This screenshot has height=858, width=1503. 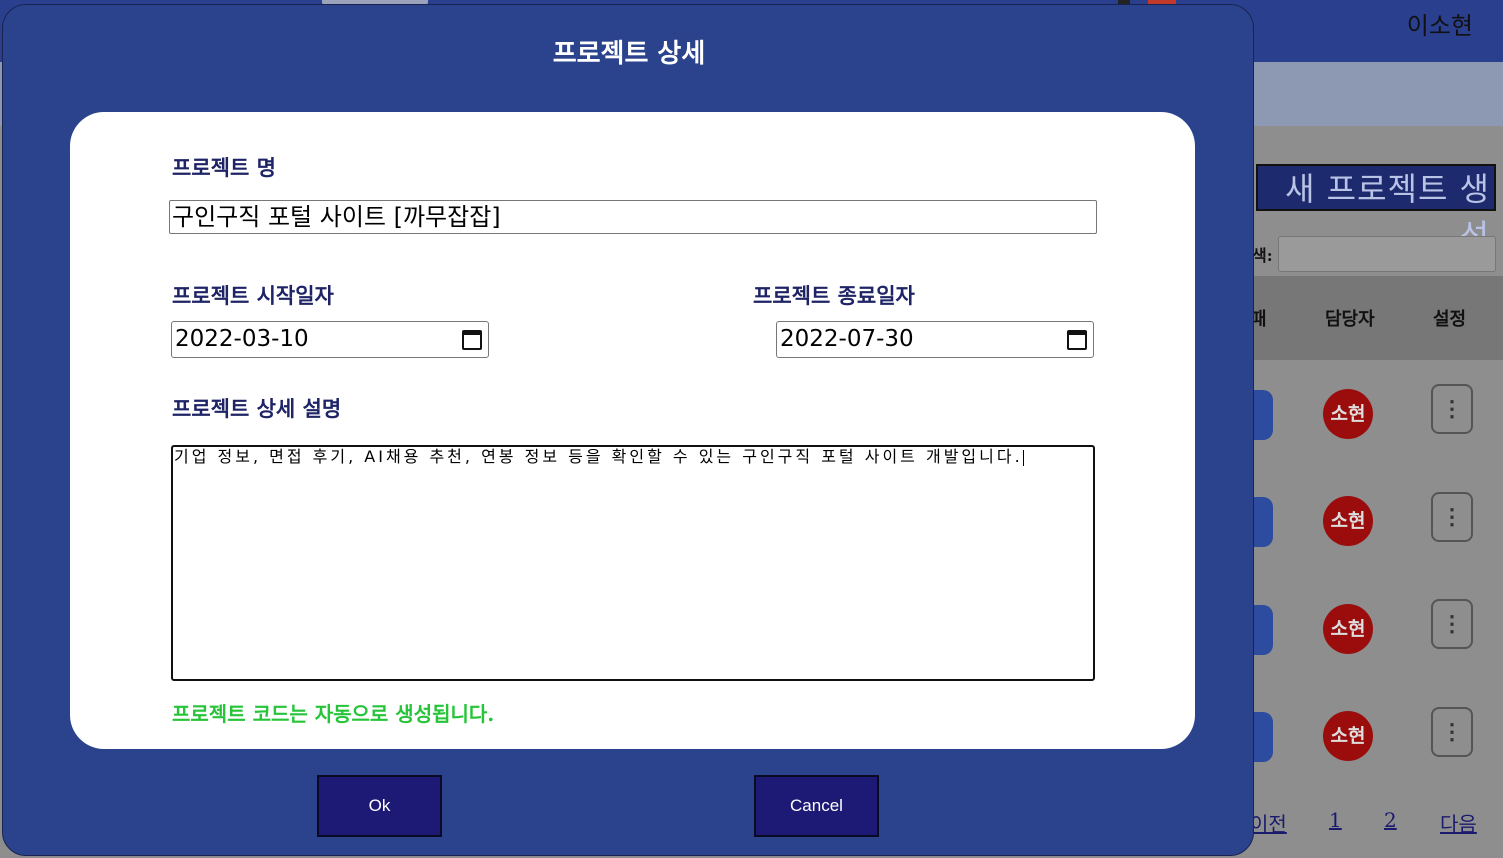 I want to click on new-project-button: 새 프로젝트 생성, so click(x=1376, y=209).